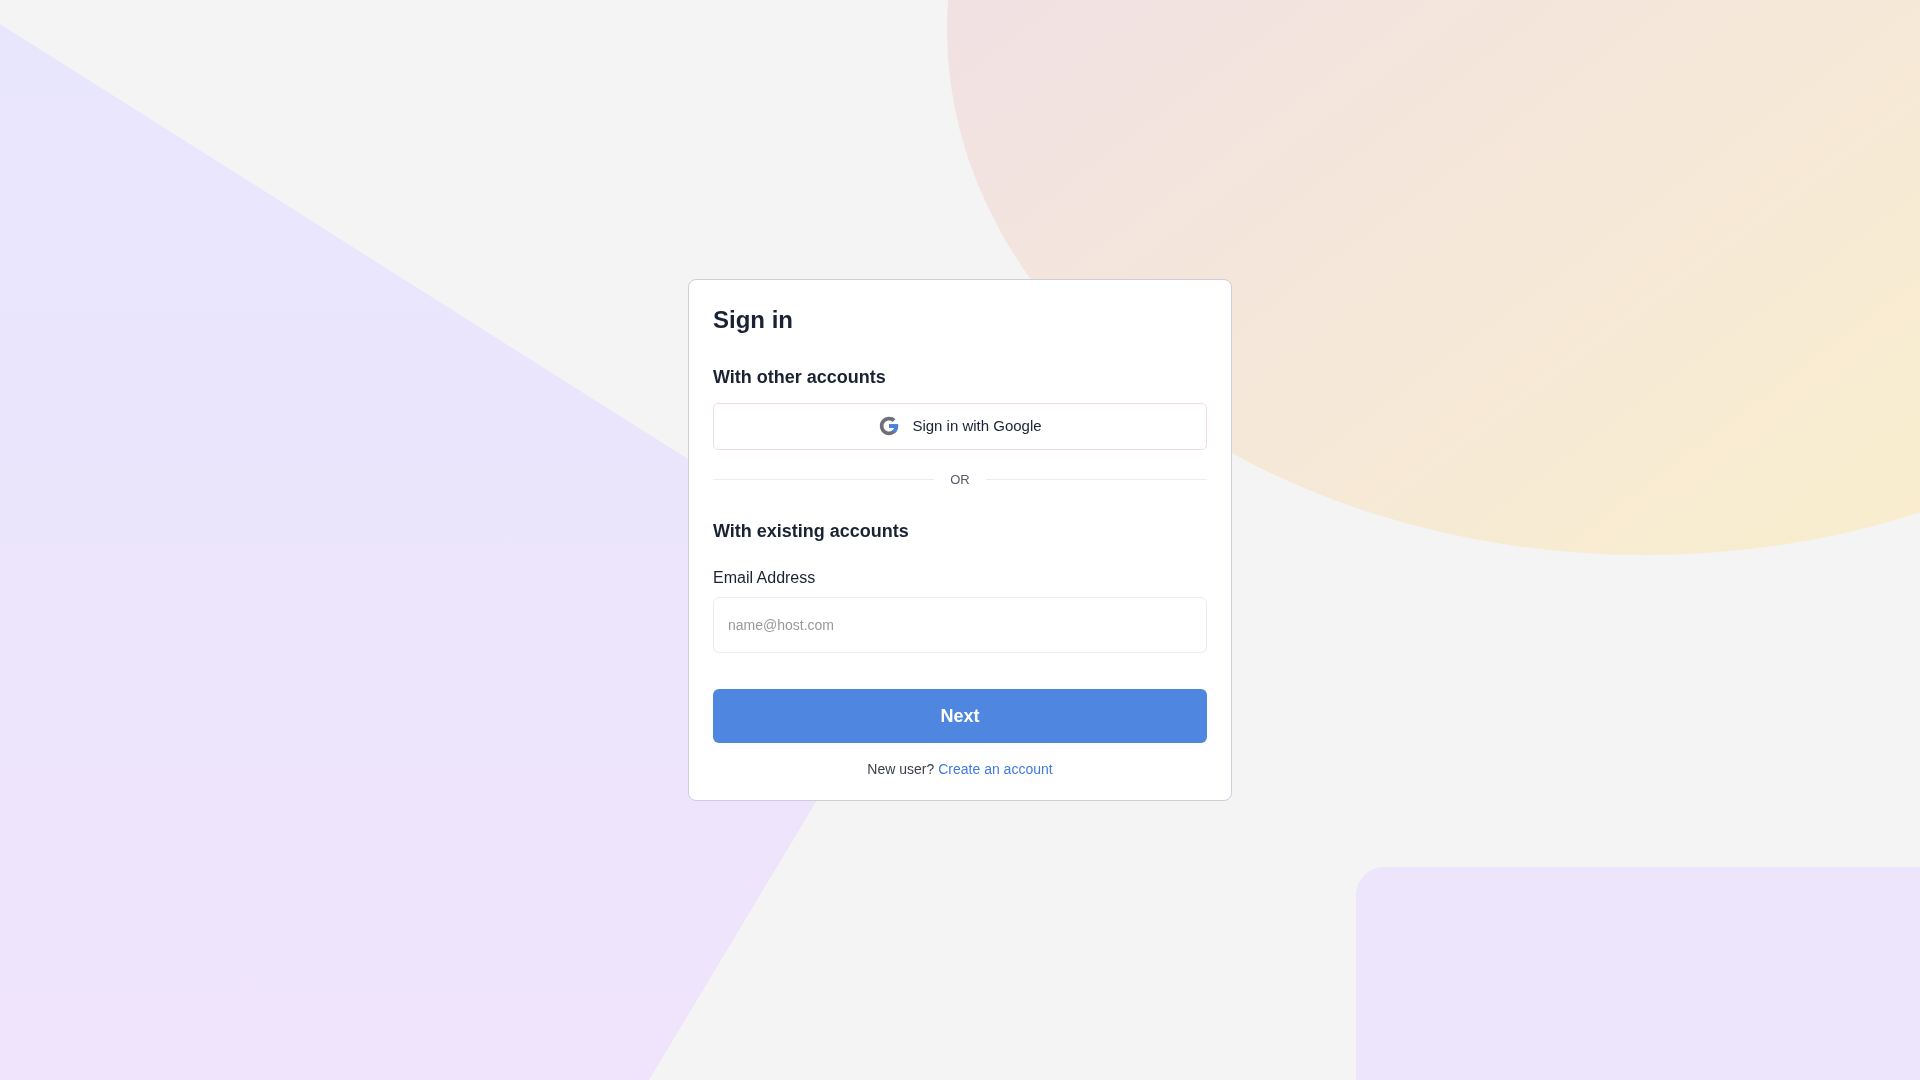 Image resolution: width=1920 pixels, height=1080 pixels. What do you see at coordinates (901, 770) in the screenshot?
I see `new-user-prompt: New user?` at bounding box center [901, 770].